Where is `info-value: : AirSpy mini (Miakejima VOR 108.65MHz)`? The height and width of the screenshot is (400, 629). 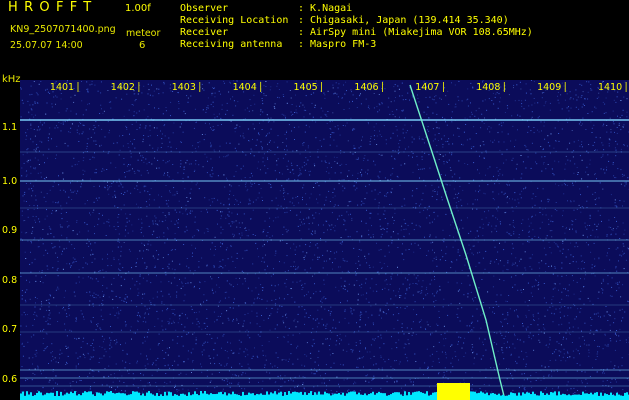
info-value: : AirSpy mini (Miakejima VOR 108.65MHz) is located at coordinates (415, 32).